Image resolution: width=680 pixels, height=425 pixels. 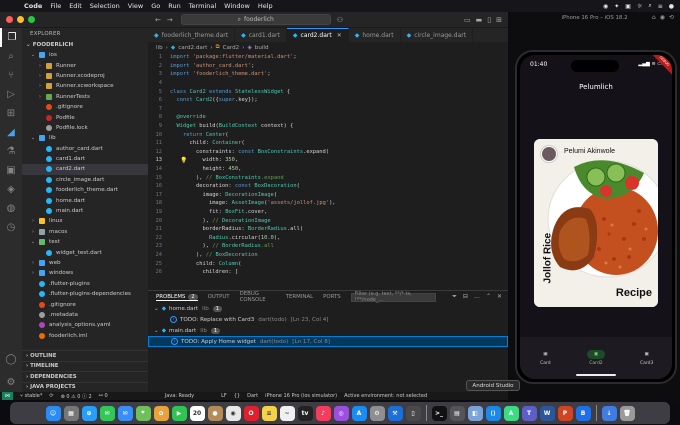 What do you see at coordinates (11, 37) in the screenshot?
I see `explorer-icon: ❐` at bounding box center [11, 37].